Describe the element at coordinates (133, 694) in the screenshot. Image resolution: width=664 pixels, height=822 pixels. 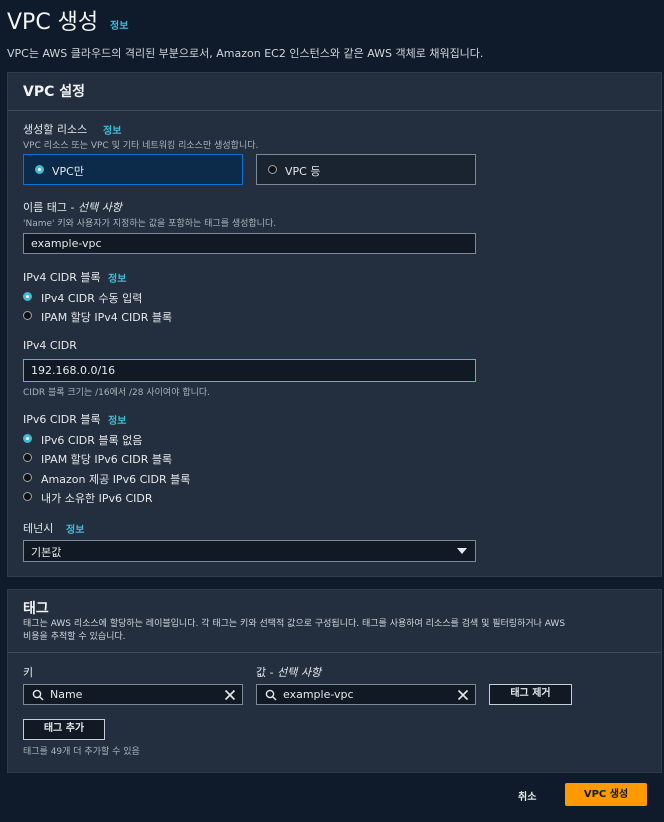
I see `tag-key-input: Name` at that location.